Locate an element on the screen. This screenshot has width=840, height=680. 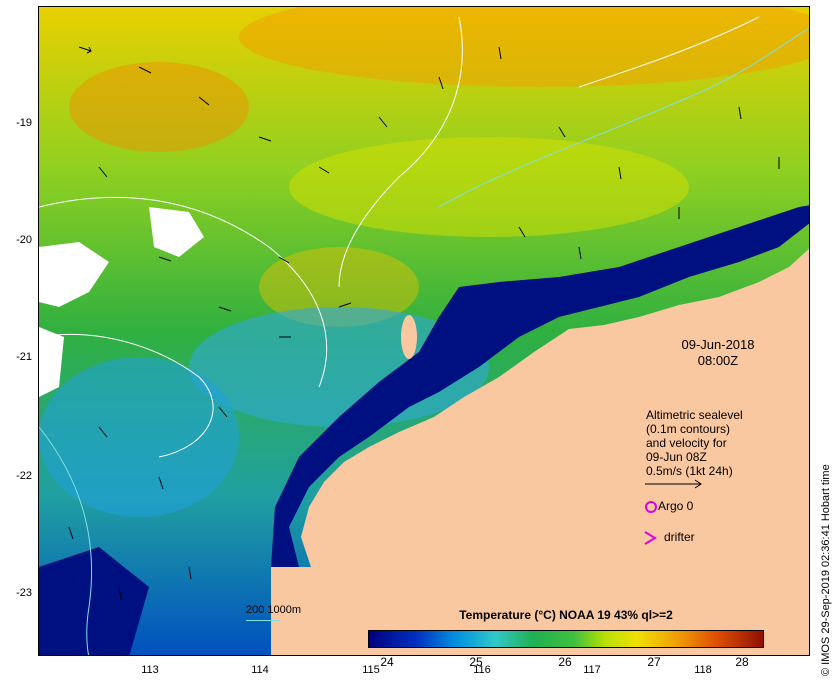
y-tick-label: -23 is located at coordinates (24, 593).